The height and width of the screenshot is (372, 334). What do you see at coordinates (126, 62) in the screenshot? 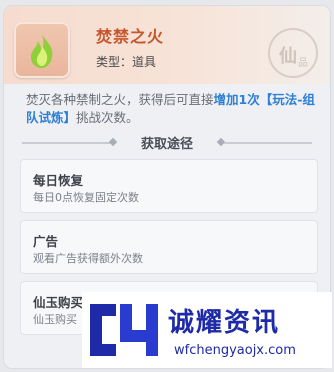
I see `item-type: 类型：道具` at bounding box center [126, 62].